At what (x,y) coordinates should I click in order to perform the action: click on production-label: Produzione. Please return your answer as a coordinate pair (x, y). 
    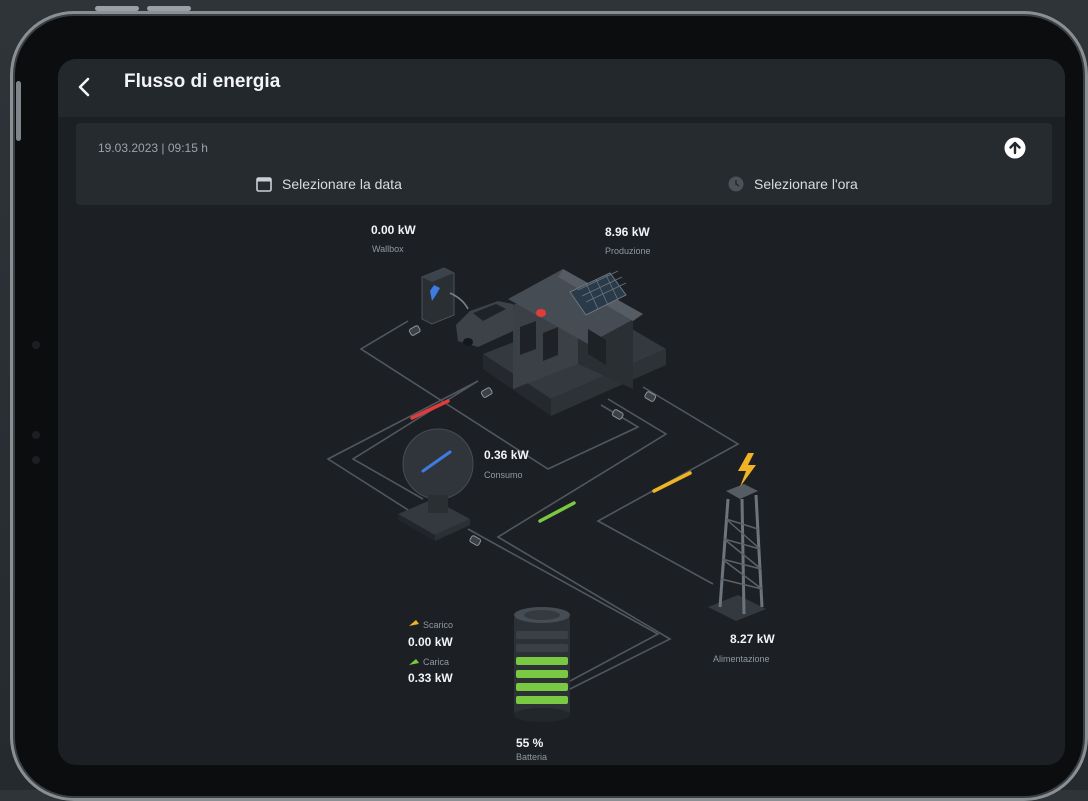
    Looking at the image, I should click on (628, 251).